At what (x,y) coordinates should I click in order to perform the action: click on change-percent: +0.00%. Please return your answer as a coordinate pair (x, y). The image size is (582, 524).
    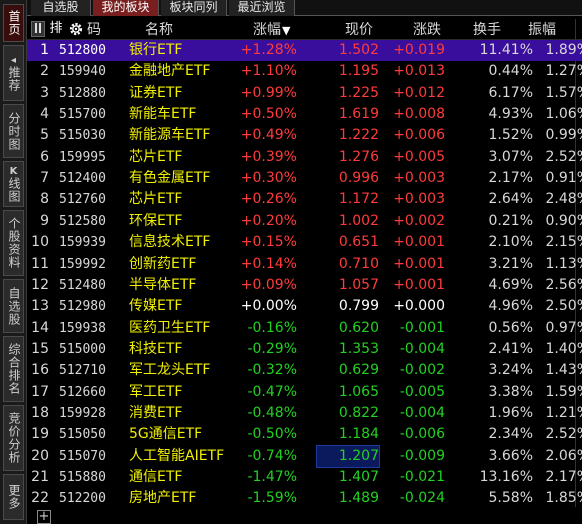
    Looking at the image, I should click on (268, 306).